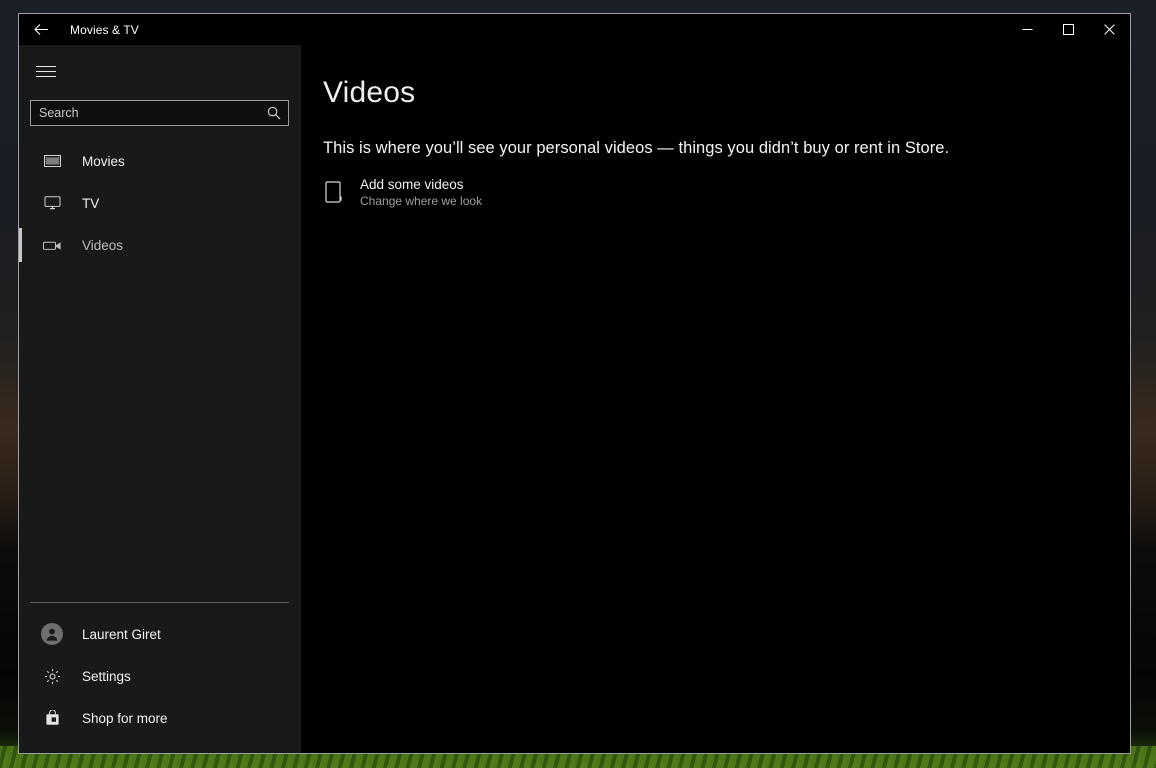 This screenshot has height=768, width=1156. Describe the element at coordinates (151, 113) in the screenshot. I see `search-input` at that location.